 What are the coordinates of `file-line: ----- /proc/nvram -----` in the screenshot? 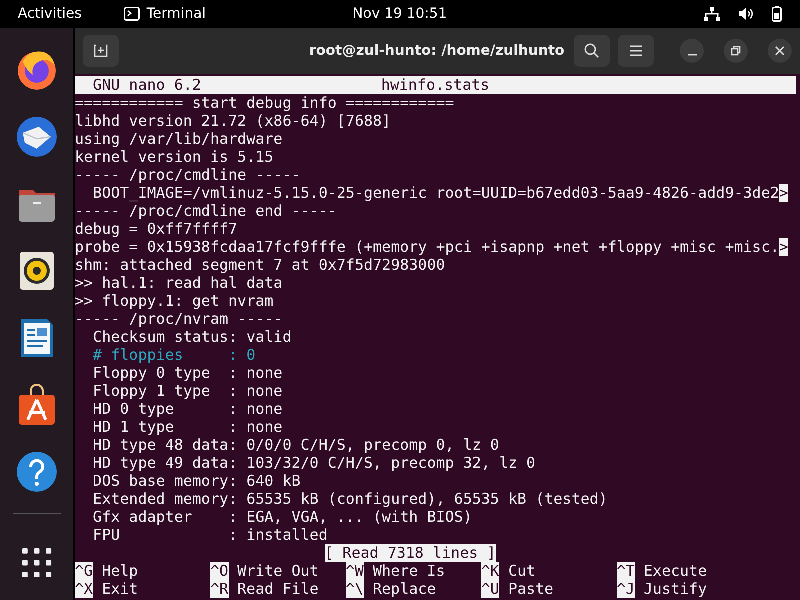 It's located at (179, 319).